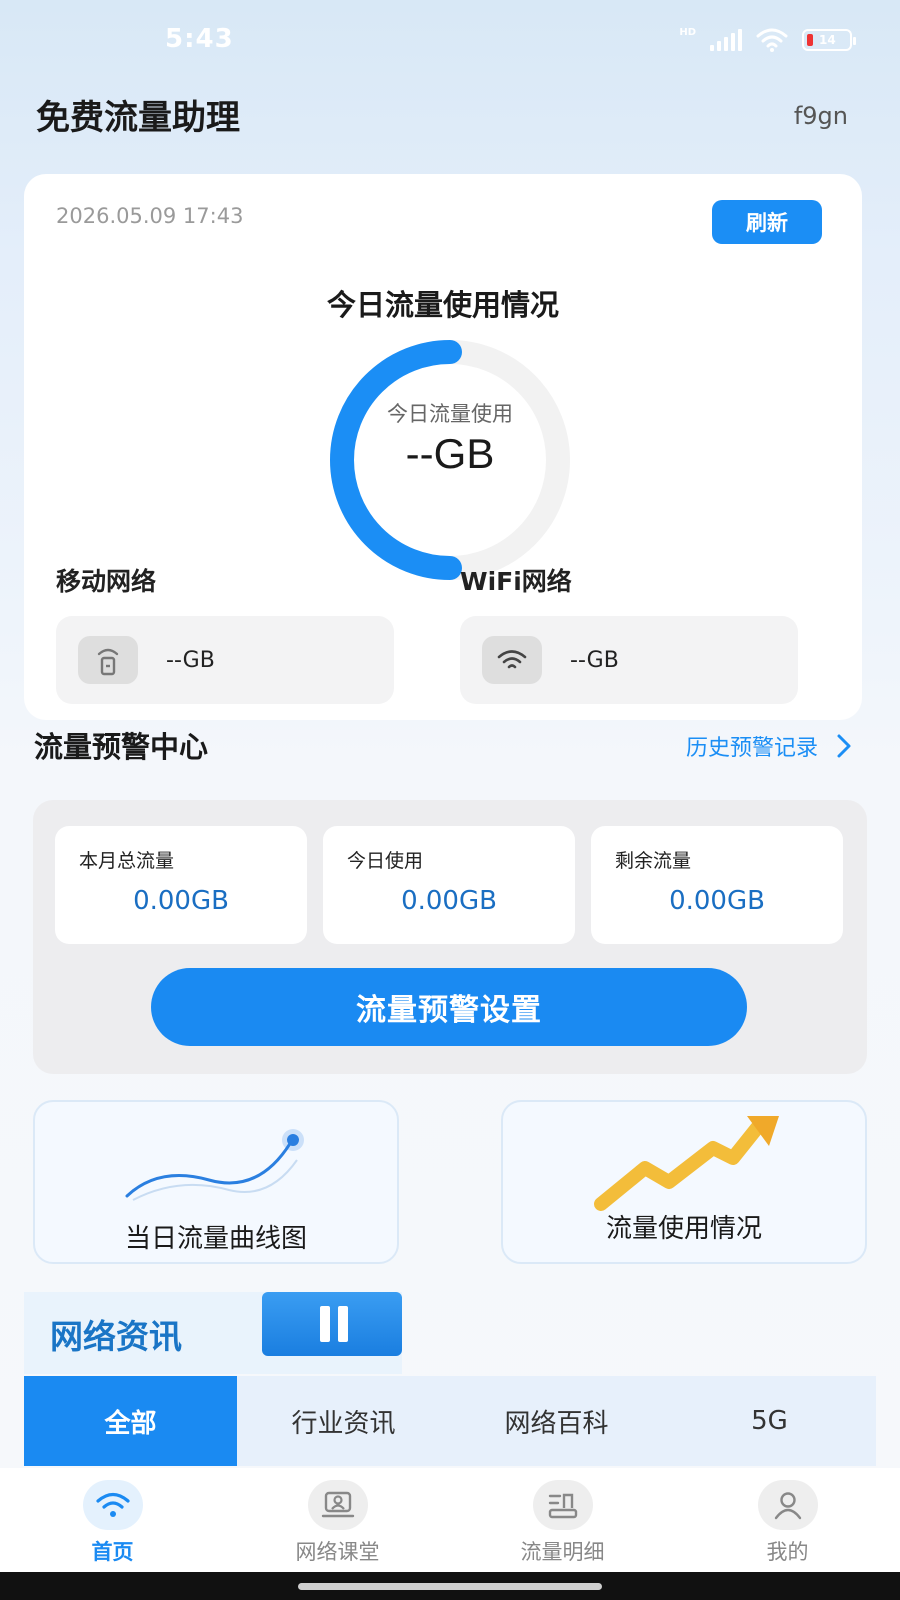 The height and width of the screenshot is (1600, 900). I want to click on gauge-value: --GB, so click(450, 453).